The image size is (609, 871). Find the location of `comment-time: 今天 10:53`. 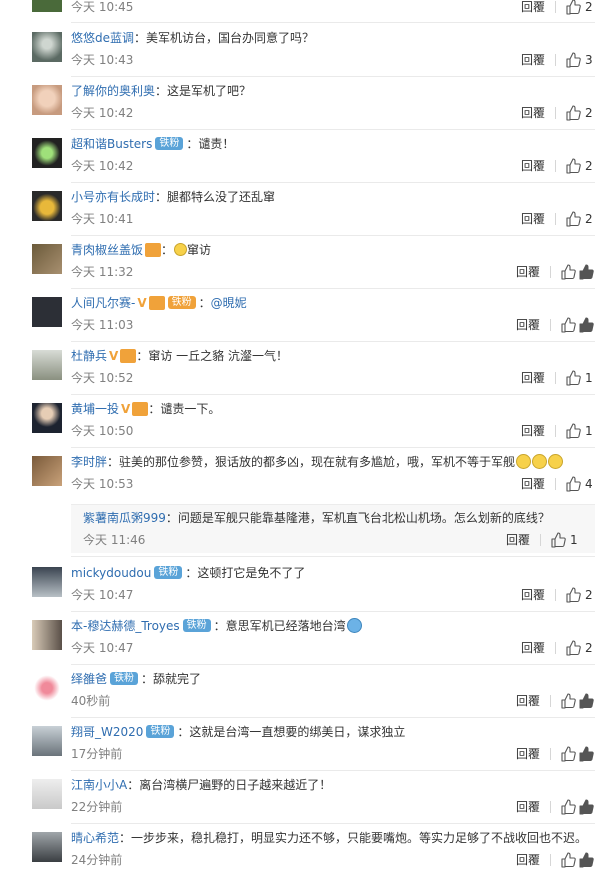

comment-time: 今天 10:53 is located at coordinates (102, 484).